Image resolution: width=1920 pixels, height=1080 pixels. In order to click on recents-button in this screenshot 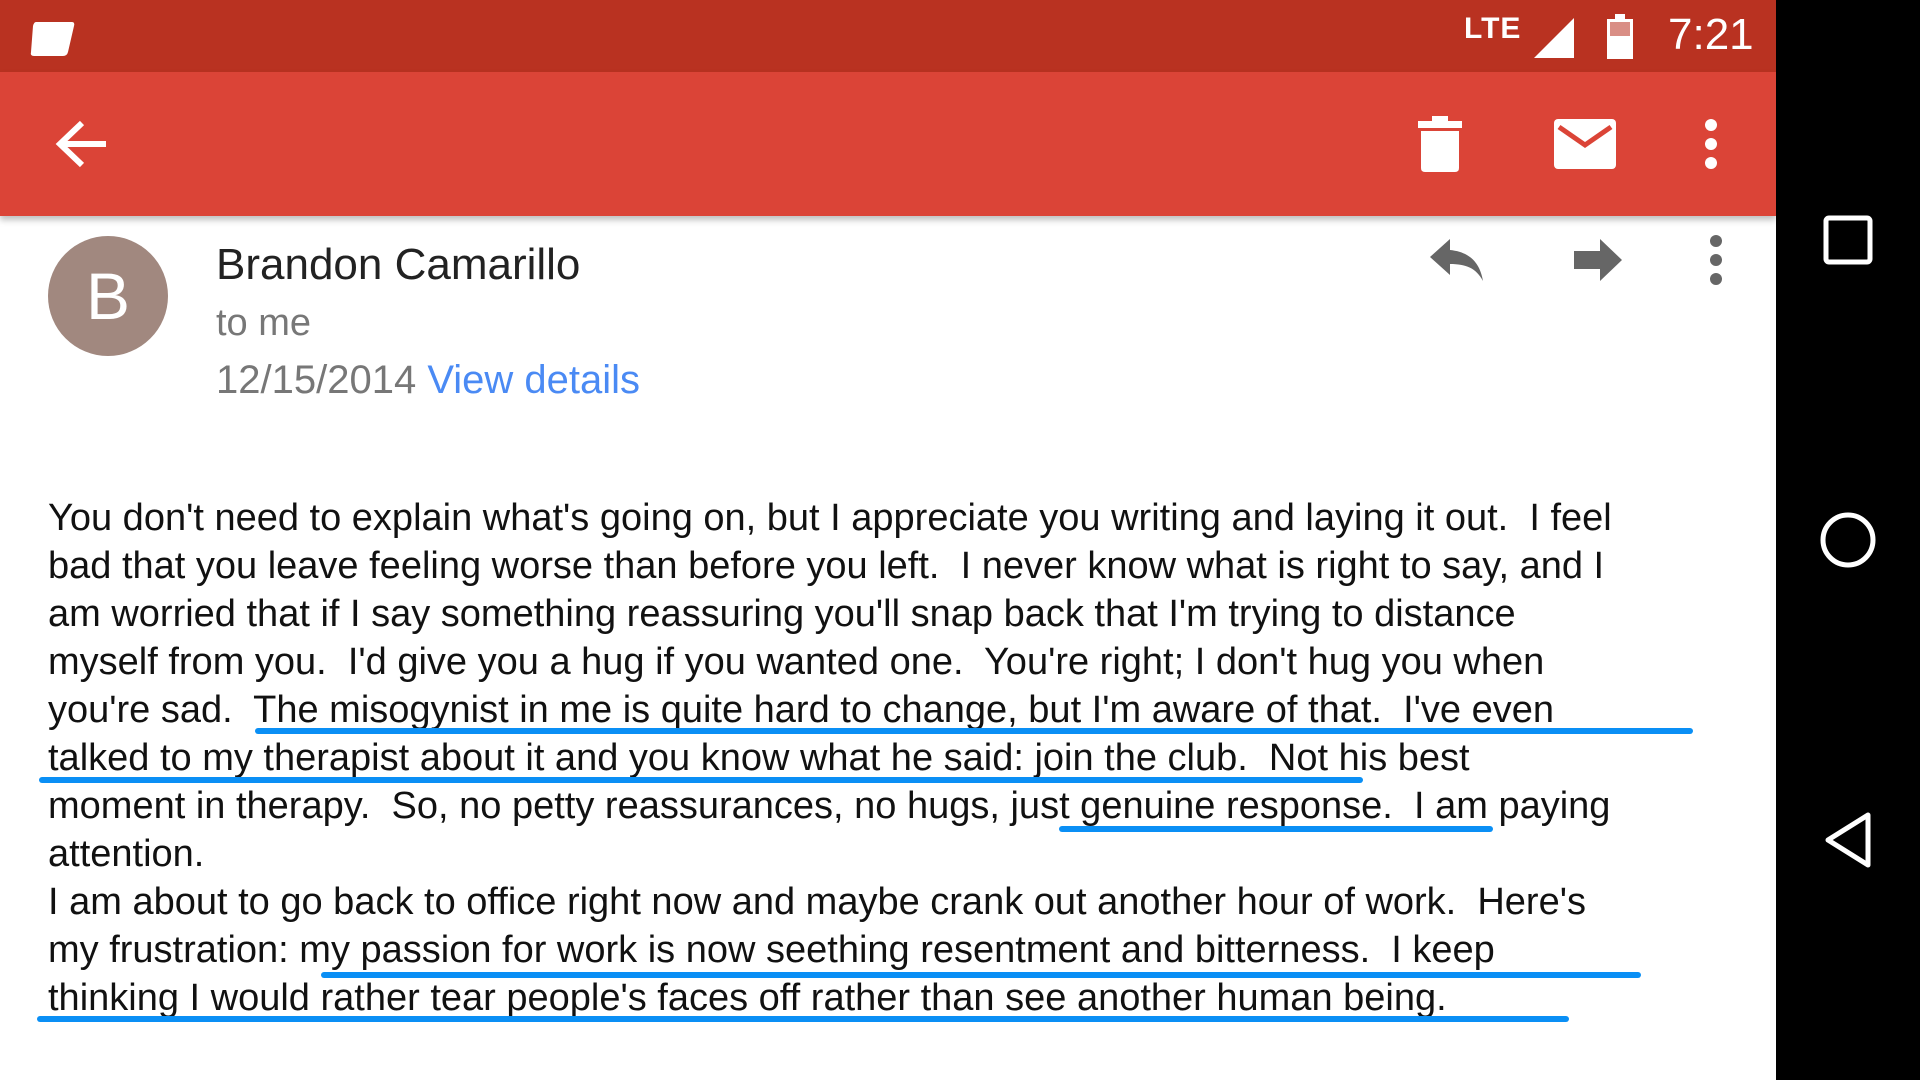, I will do `click(1848, 240)`.